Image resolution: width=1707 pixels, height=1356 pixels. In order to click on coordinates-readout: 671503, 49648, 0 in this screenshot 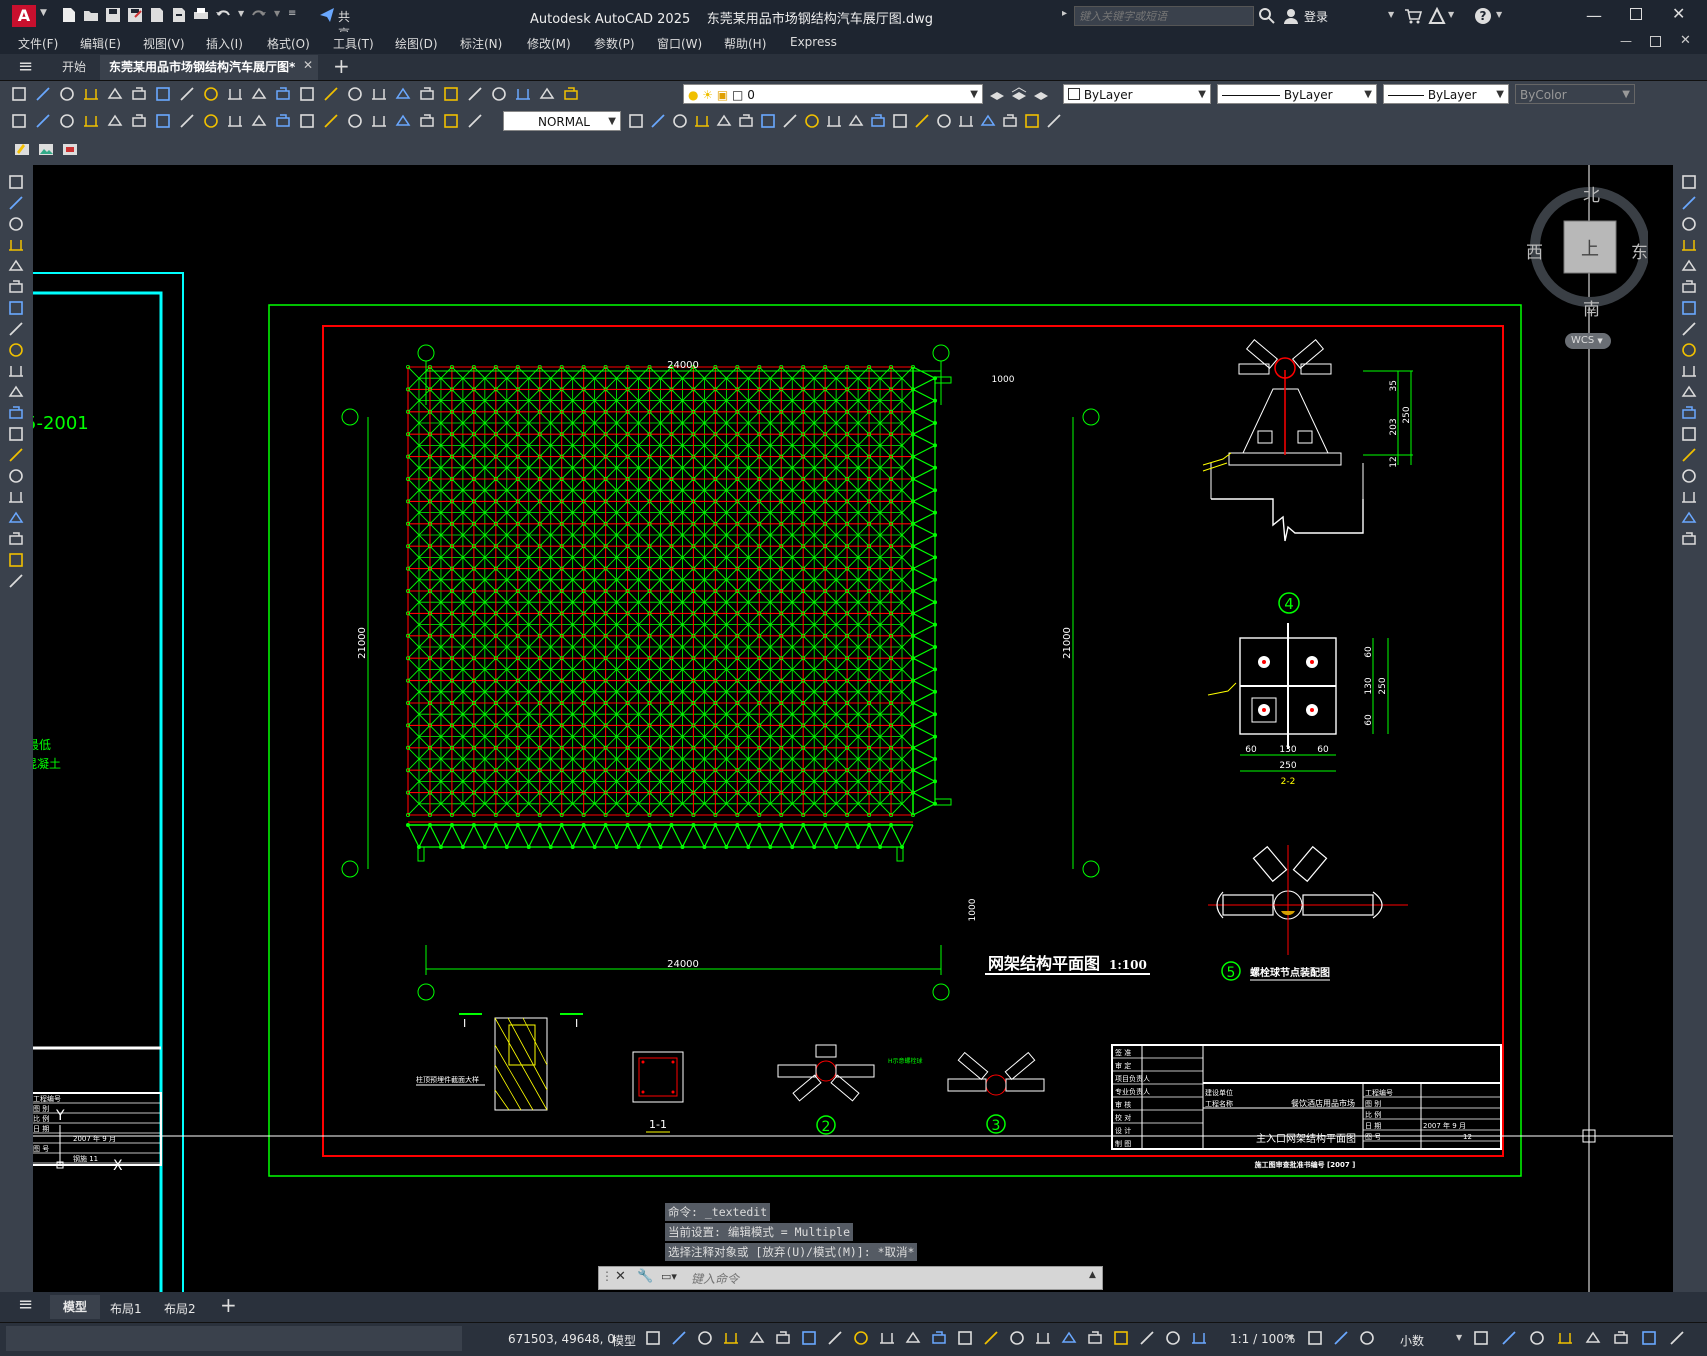, I will do `click(561, 1339)`.